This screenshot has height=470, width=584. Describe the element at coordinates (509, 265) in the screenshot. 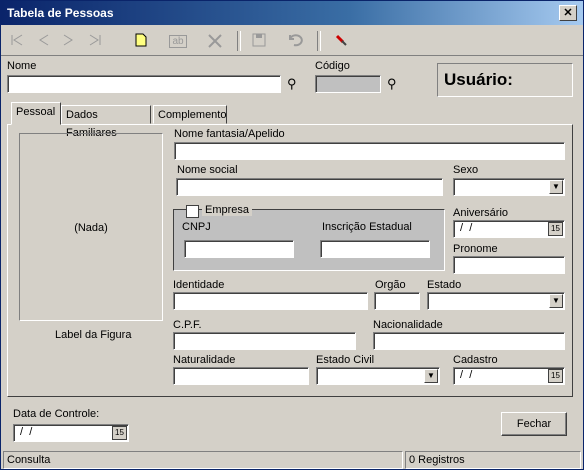

I see `pronome-input` at that location.